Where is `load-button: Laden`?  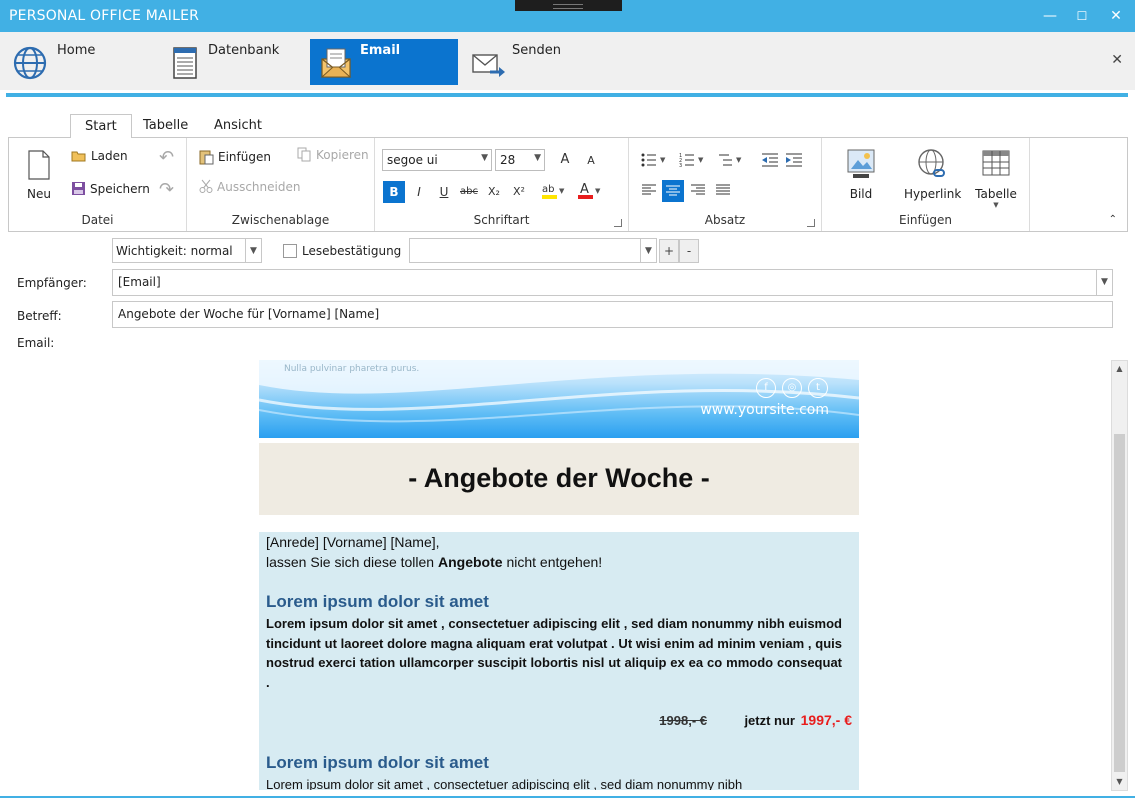 load-button: Laden is located at coordinates (99, 156).